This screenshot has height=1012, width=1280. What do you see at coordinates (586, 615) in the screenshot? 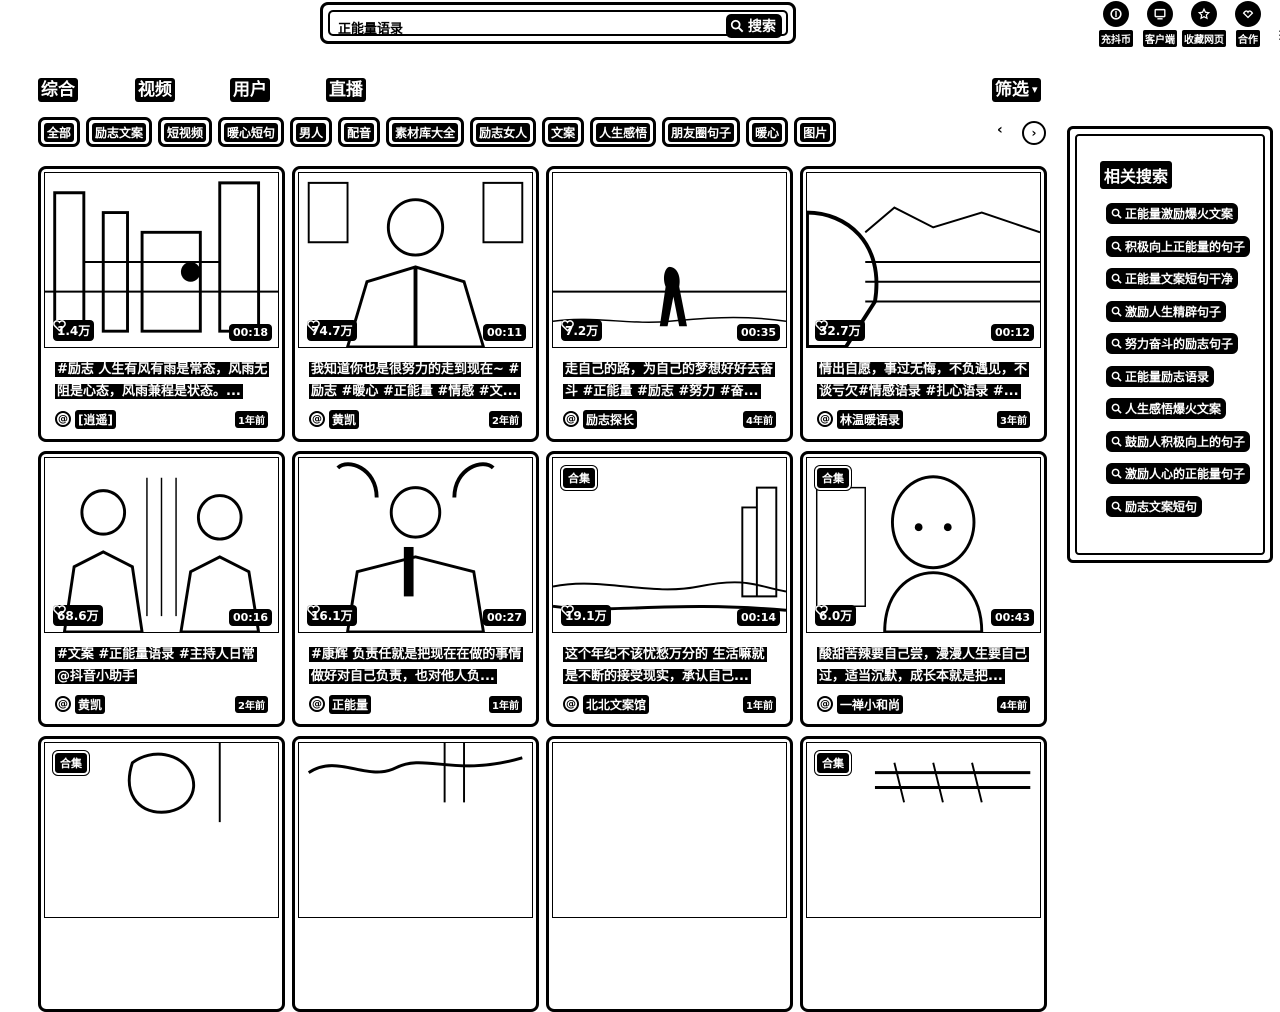
I see `like-count: 19.1万` at bounding box center [586, 615].